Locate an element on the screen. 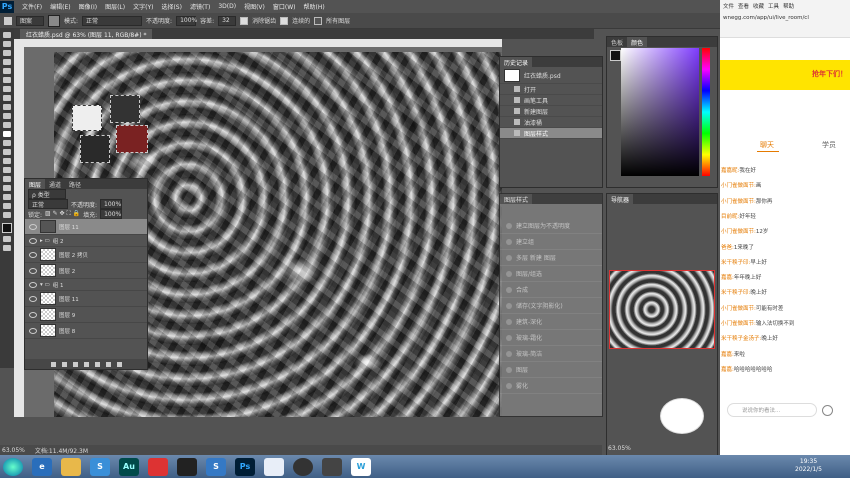 Image resolution: width=850 pixels, height=478 pixels. opacity-input: 100% is located at coordinates (186, 20).